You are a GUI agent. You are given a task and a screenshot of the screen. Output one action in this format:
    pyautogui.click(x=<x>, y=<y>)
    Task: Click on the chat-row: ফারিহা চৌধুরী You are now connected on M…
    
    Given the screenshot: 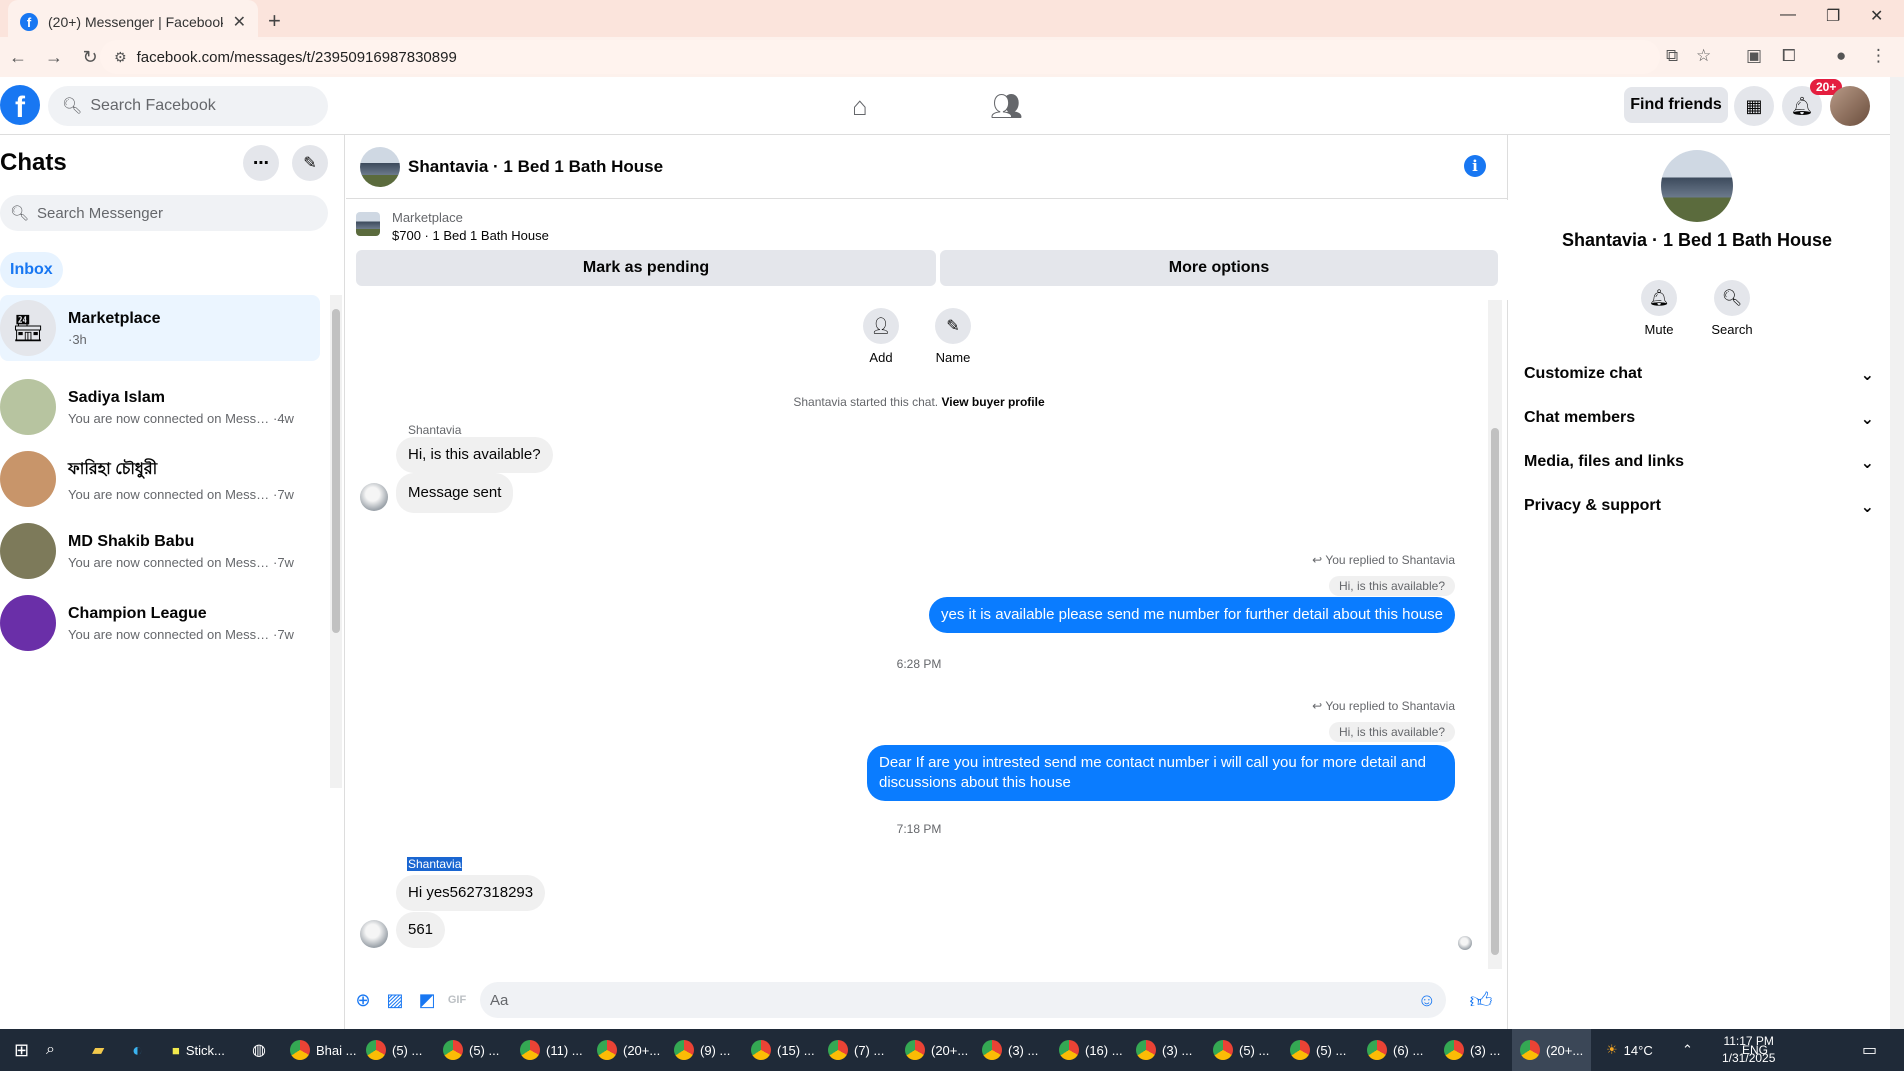 What is the action you would take?
    pyautogui.click(x=160, y=479)
    